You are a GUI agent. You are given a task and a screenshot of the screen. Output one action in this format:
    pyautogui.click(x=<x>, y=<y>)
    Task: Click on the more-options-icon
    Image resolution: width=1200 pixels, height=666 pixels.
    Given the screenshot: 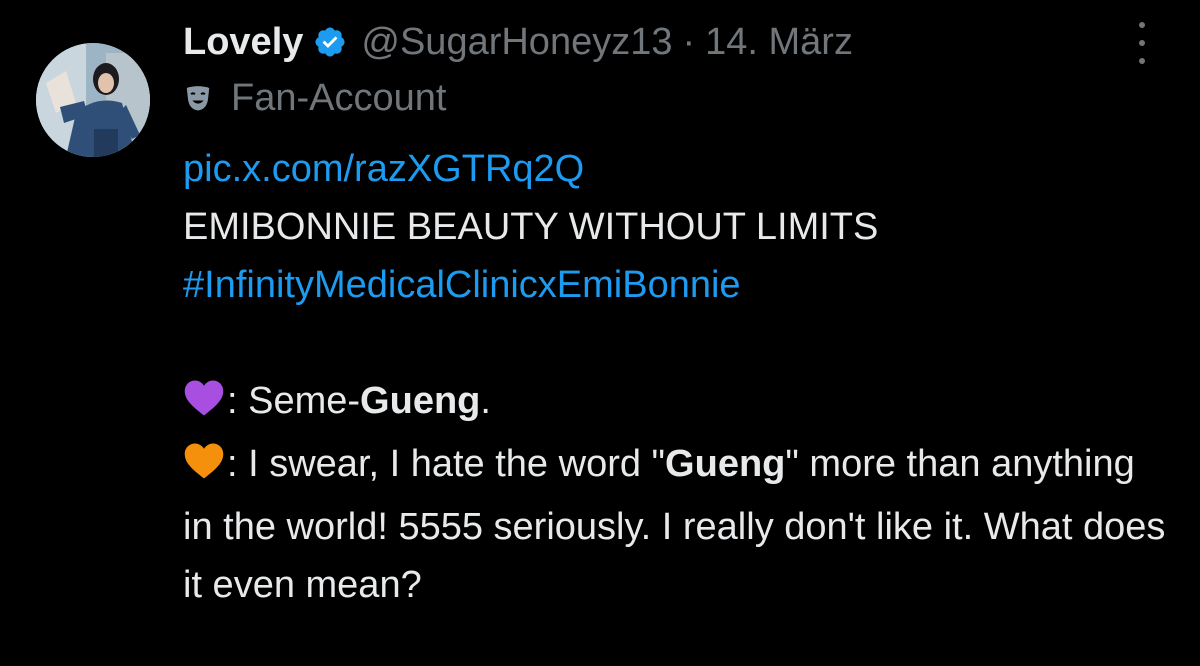 What is the action you would take?
    pyautogui.click(x=1142, y=43)
    